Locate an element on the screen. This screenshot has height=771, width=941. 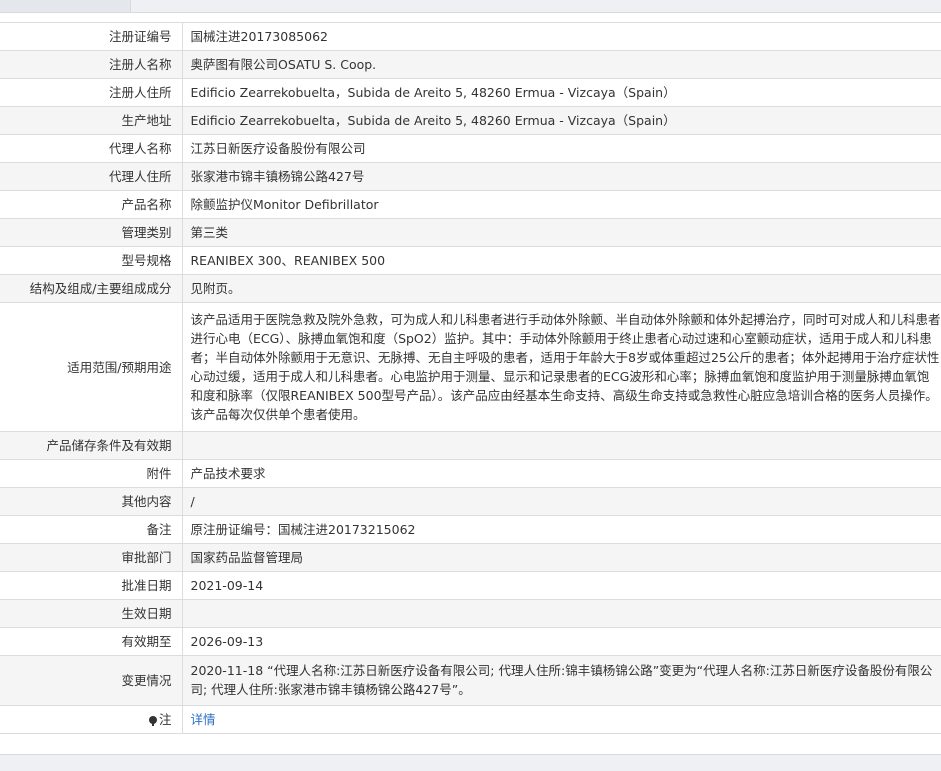
note-label: 注 is located at coordinates (165, 719).